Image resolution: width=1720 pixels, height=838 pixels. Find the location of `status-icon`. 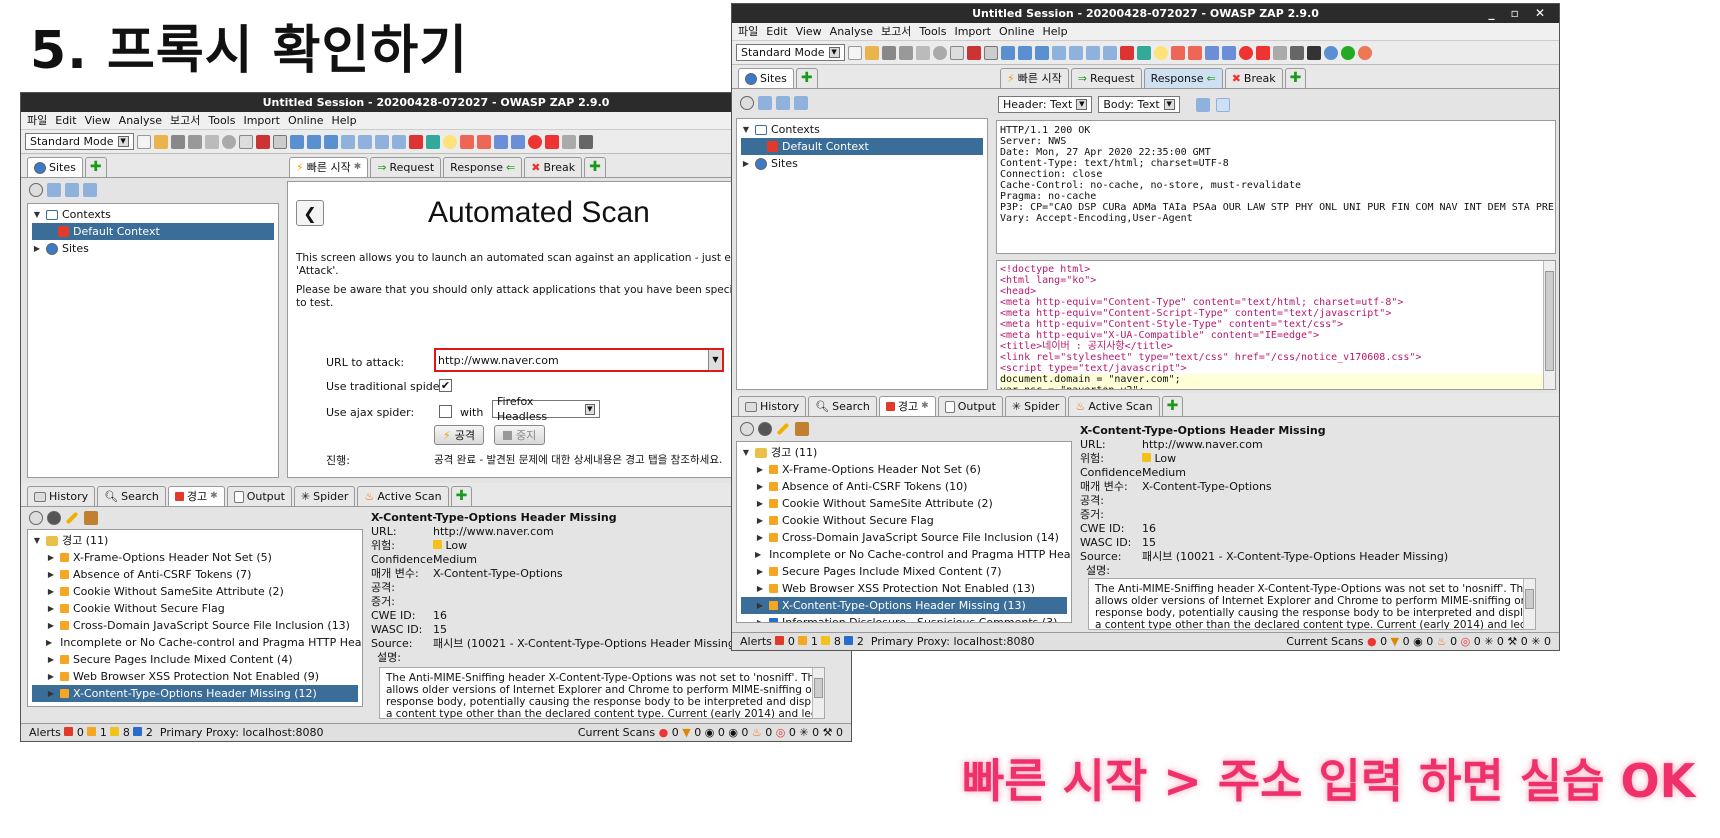

status-icon is located at coordinates (1347, 52).